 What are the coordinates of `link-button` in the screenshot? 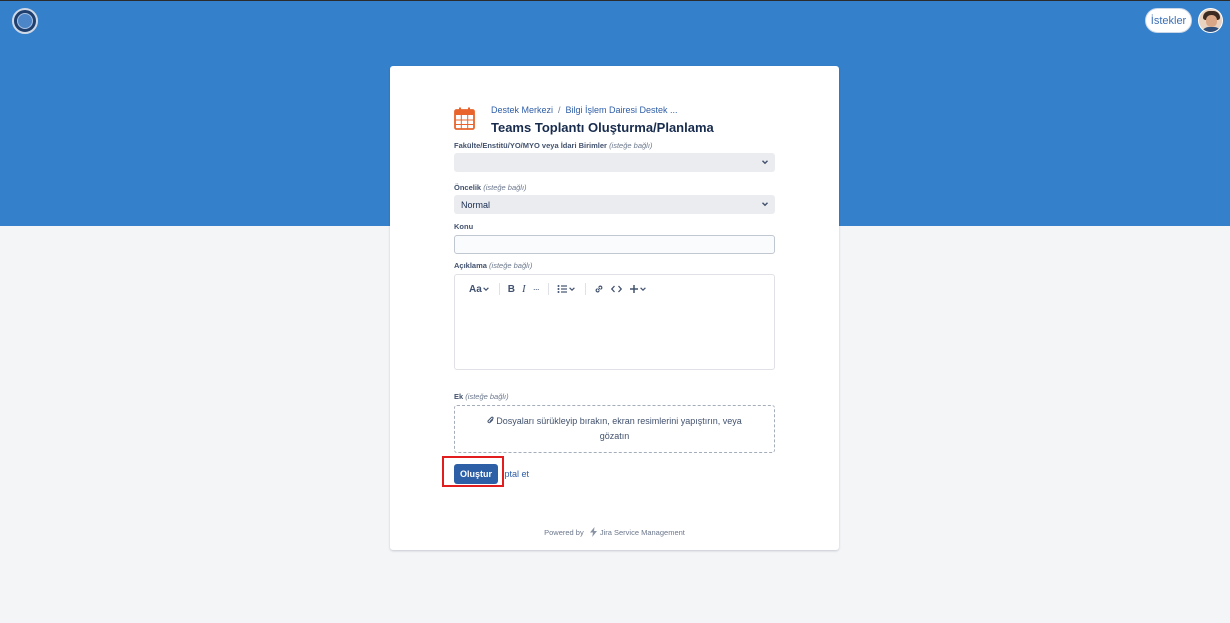 It's located at (599, 289).